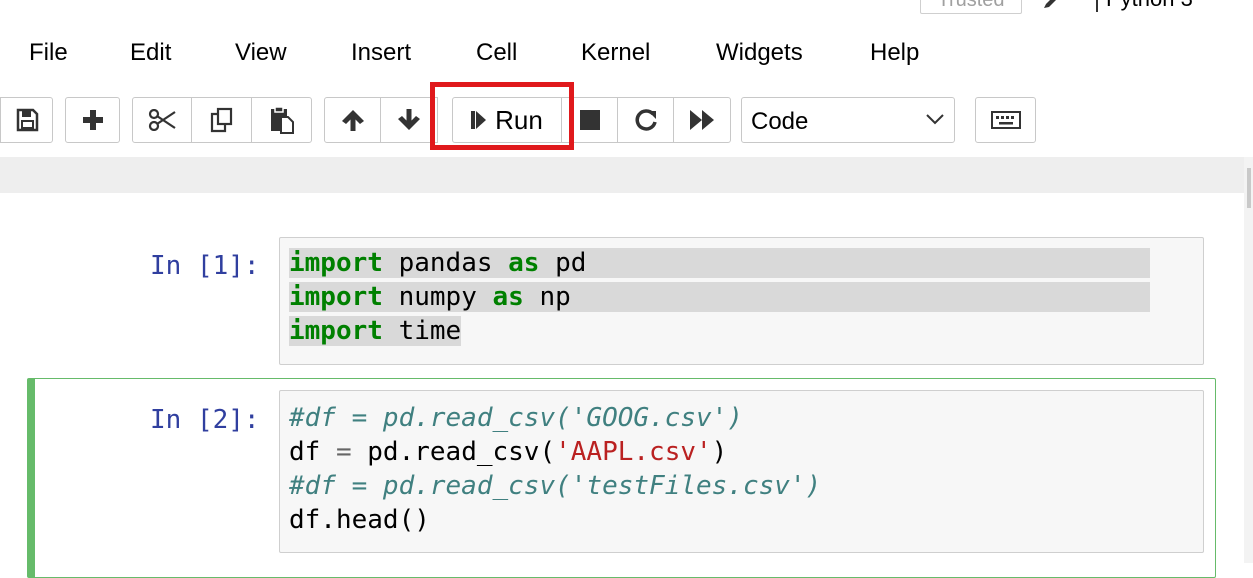  I want to click on stop-icon, so click(590, 120).